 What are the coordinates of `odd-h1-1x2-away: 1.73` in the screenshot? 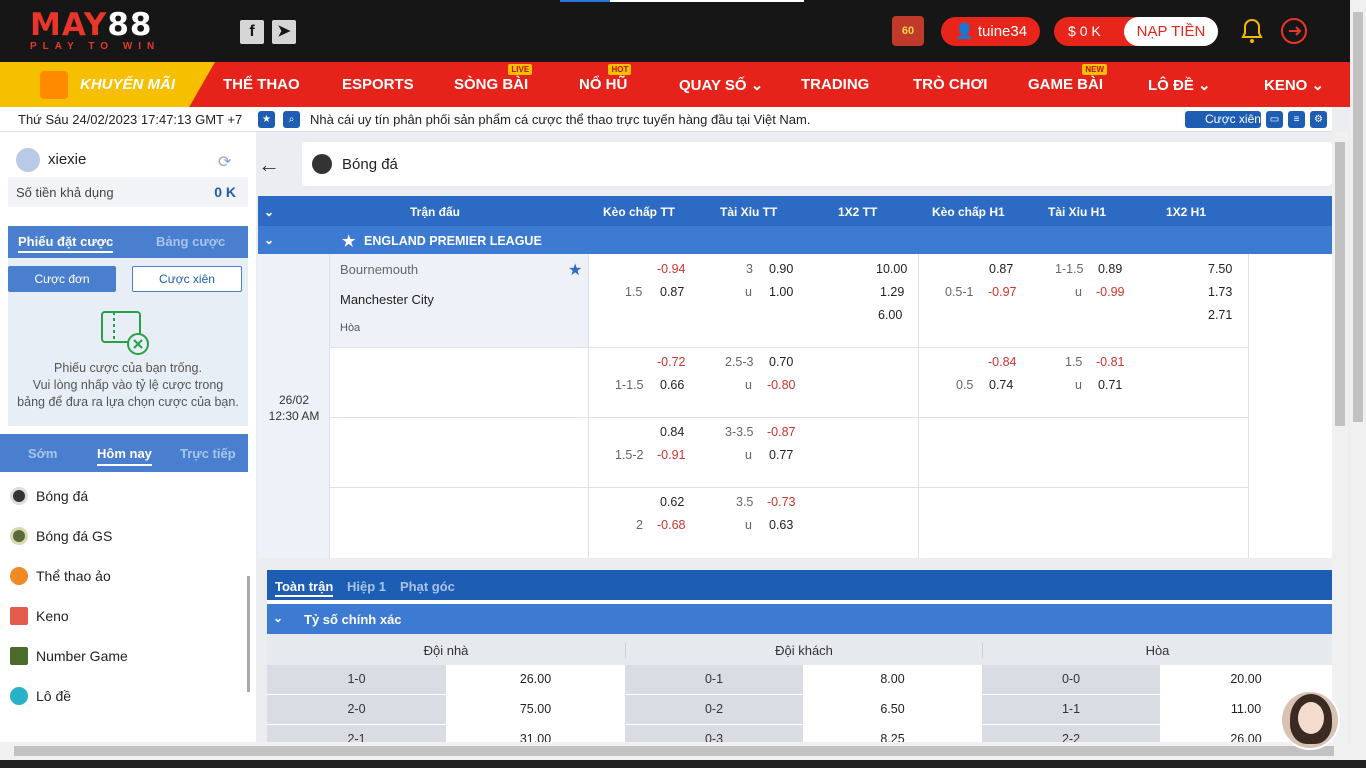 It's located at (1220, 292).